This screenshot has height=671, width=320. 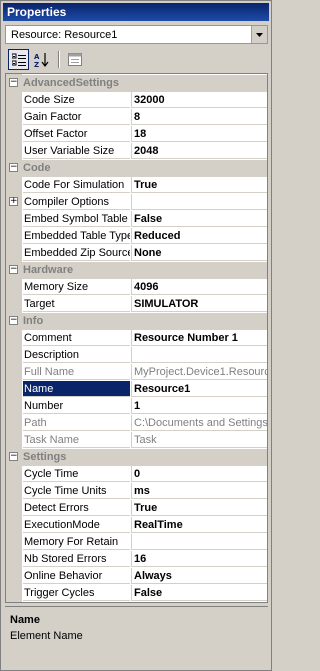 What do you see at coordinates (76, 491) in the screenshot?
I see `property-label: Cycle Time Units` at bounding box center [76, 491].